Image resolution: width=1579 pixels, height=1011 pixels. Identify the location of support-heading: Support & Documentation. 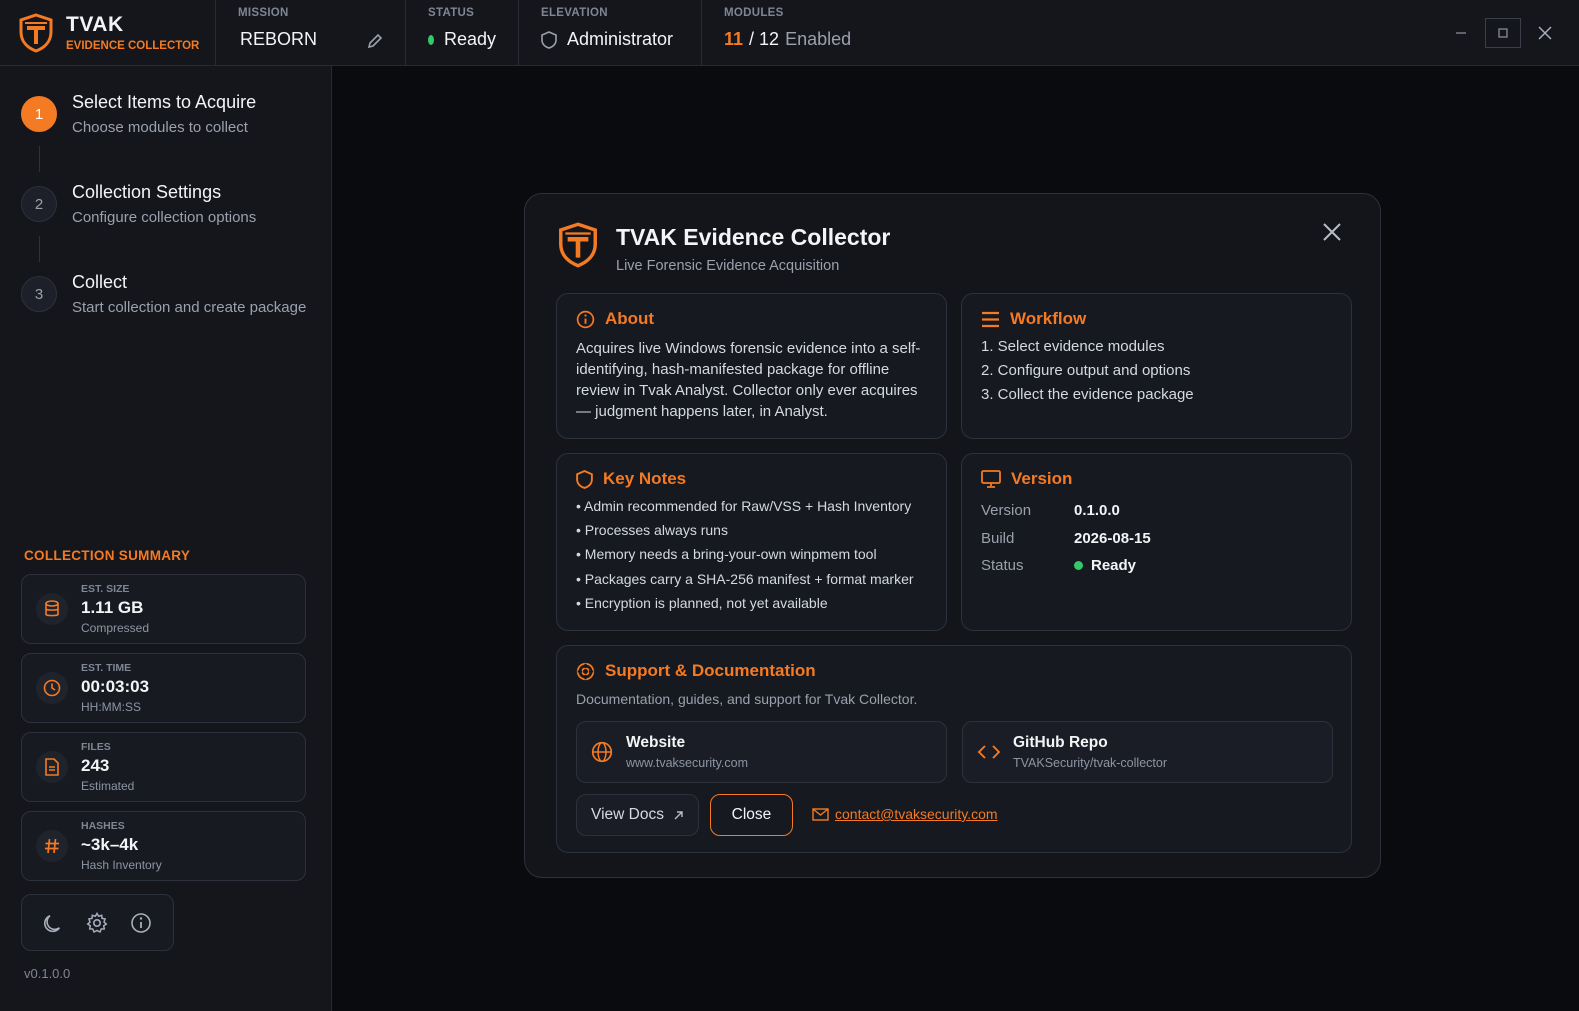
(710, 670).